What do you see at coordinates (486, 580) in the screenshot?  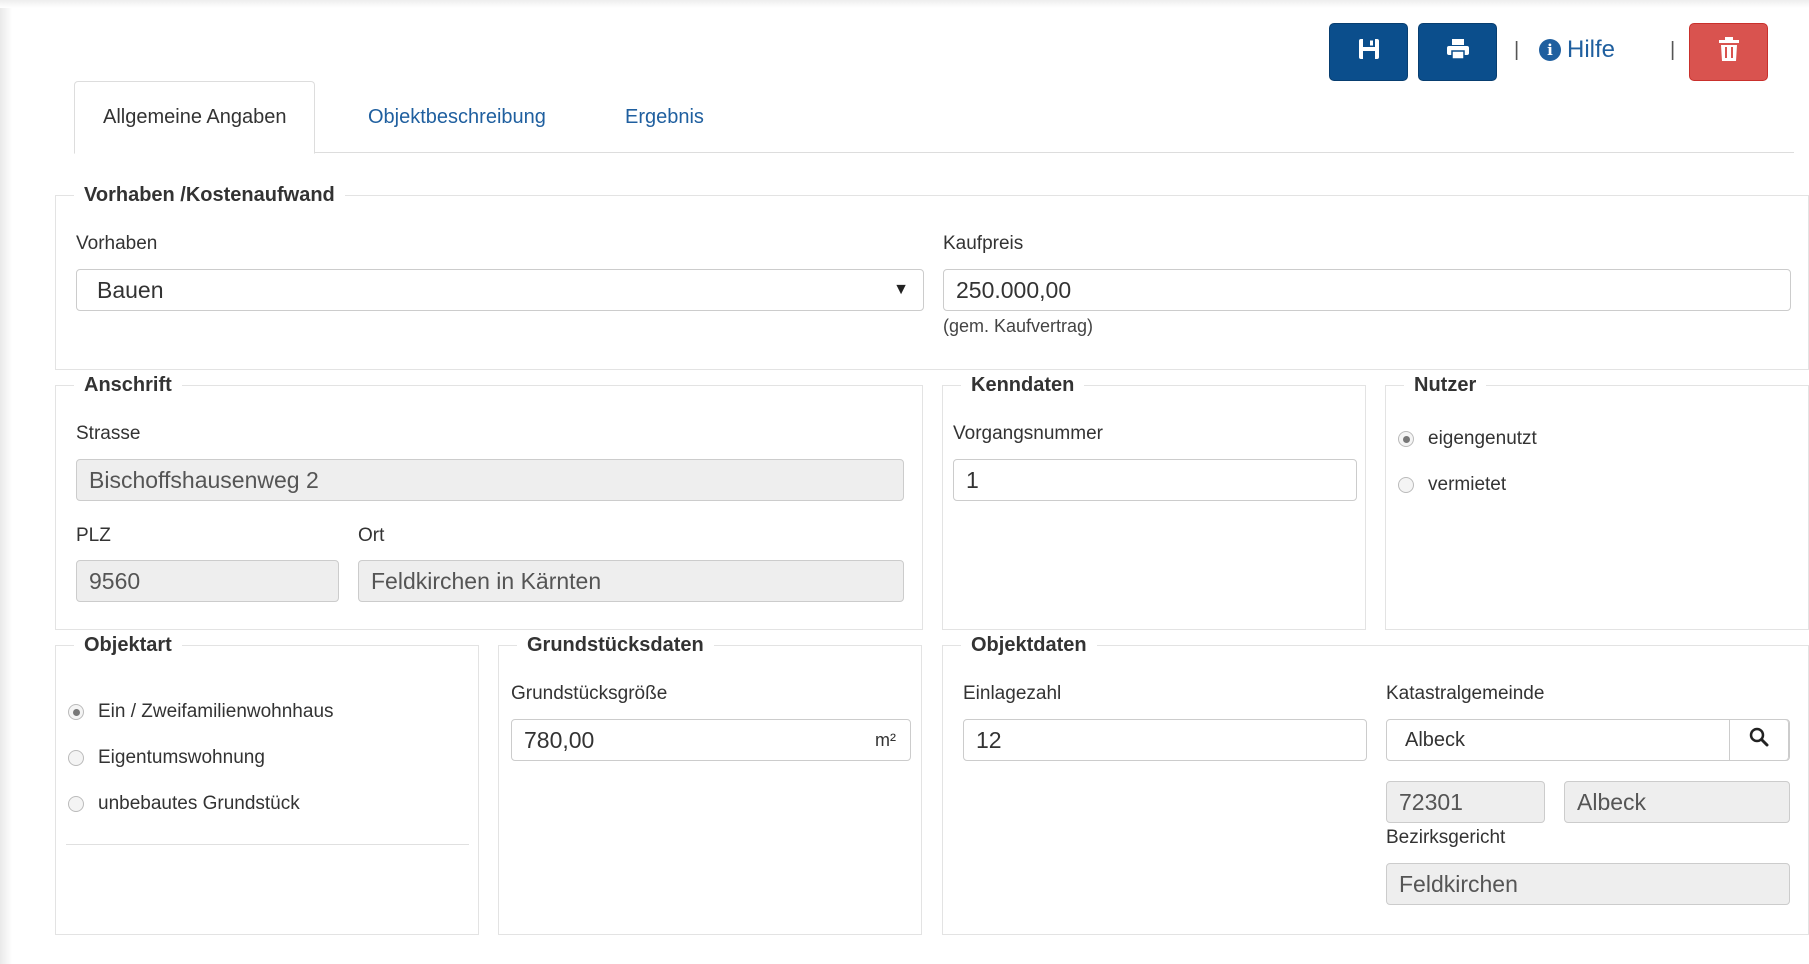 I see `ort-value: Feldkirchen in Kärnten` at bounding box center [486, 580].